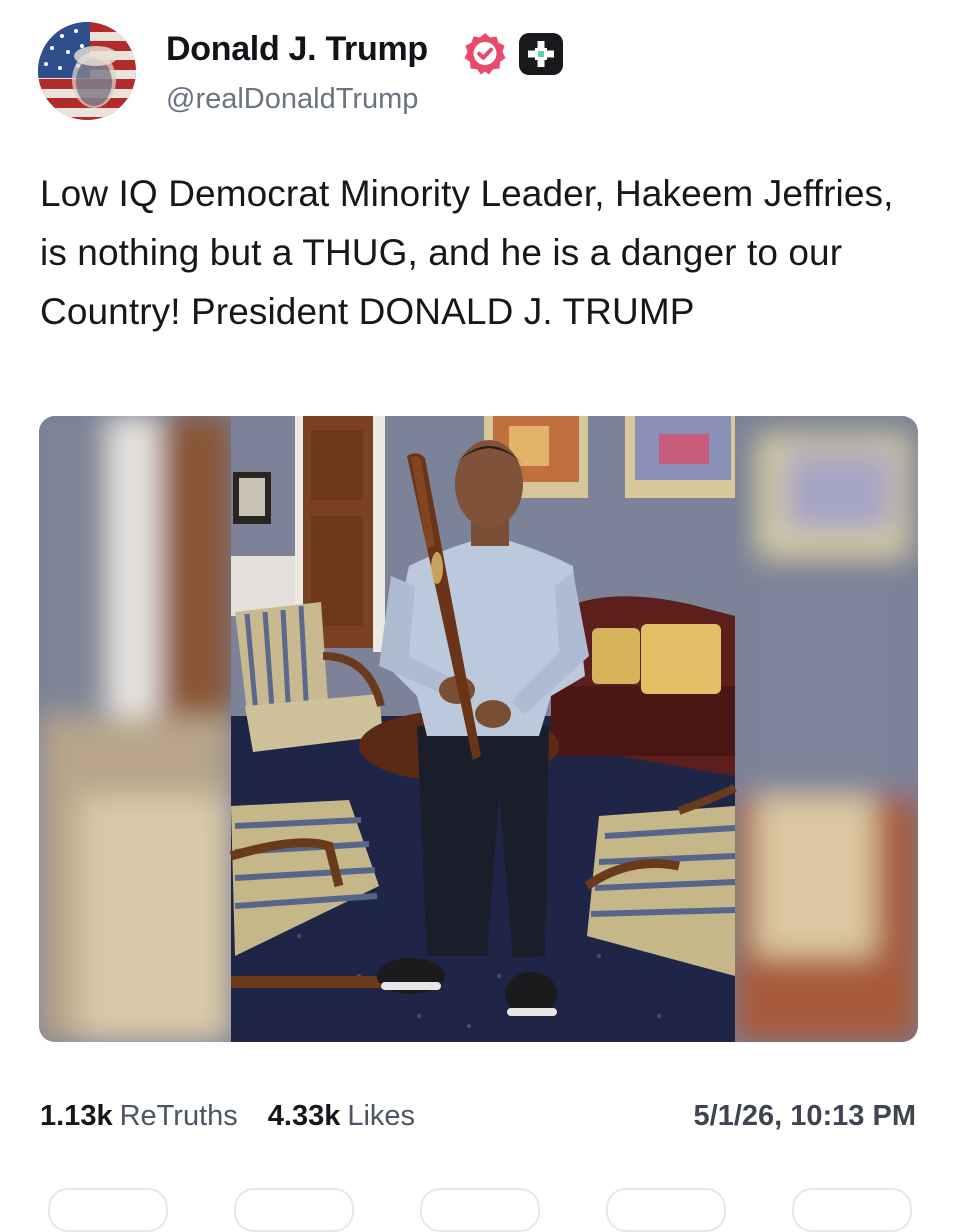 This screenshot has height=1232, width=957. Describe the element at coordinates (76, 1116) in the screenshot. I see `retruths-count: 1.13k` at that location.